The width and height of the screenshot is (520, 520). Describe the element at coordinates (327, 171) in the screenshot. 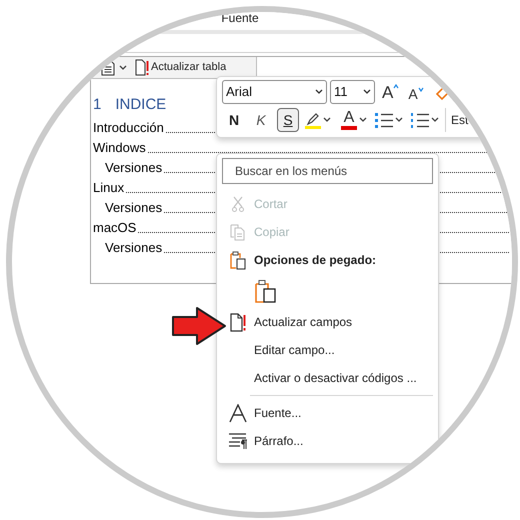

I see `search-field: Buscar en los menús` at that location.